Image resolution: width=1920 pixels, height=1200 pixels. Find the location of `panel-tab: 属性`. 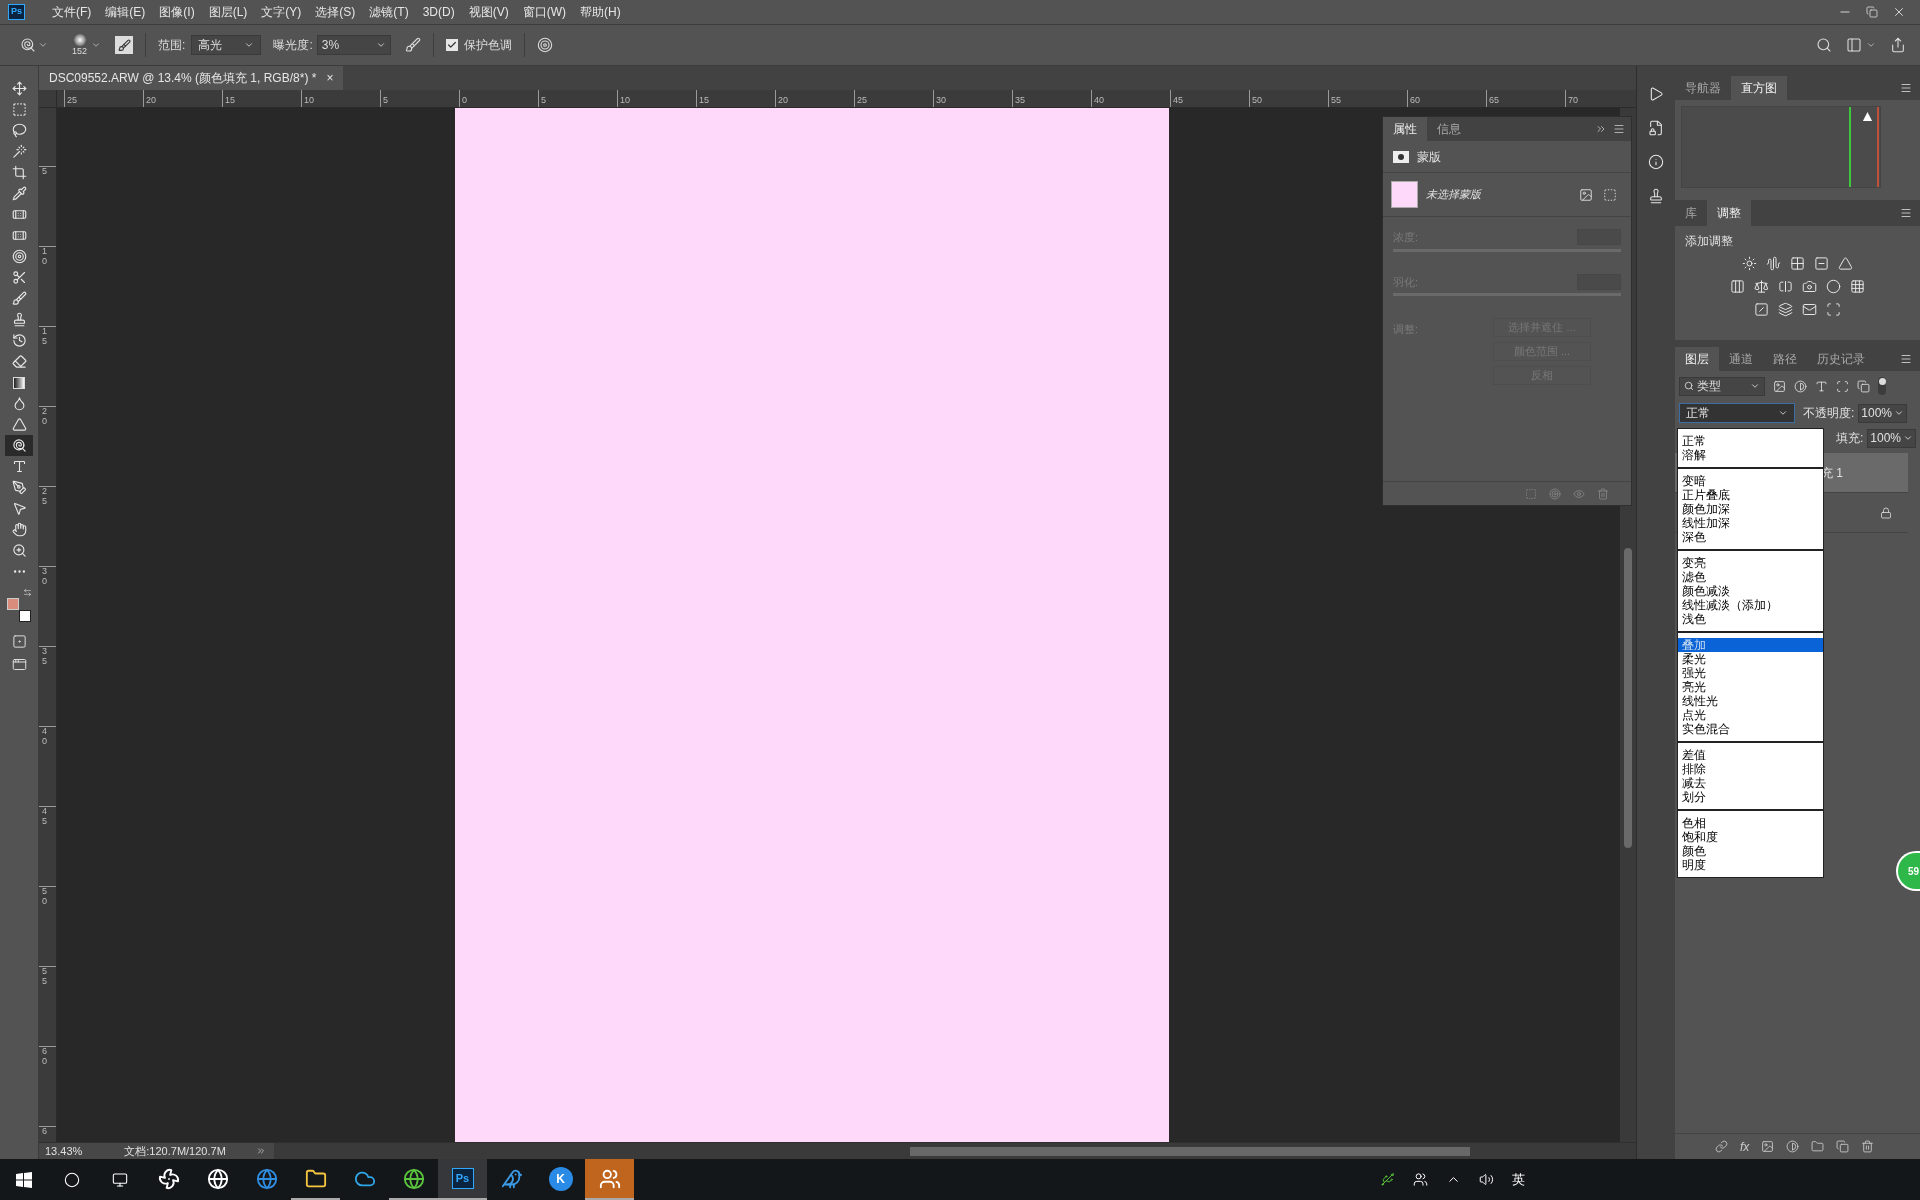

panel-tab: 属性 is located at coordinates (1405, 129).